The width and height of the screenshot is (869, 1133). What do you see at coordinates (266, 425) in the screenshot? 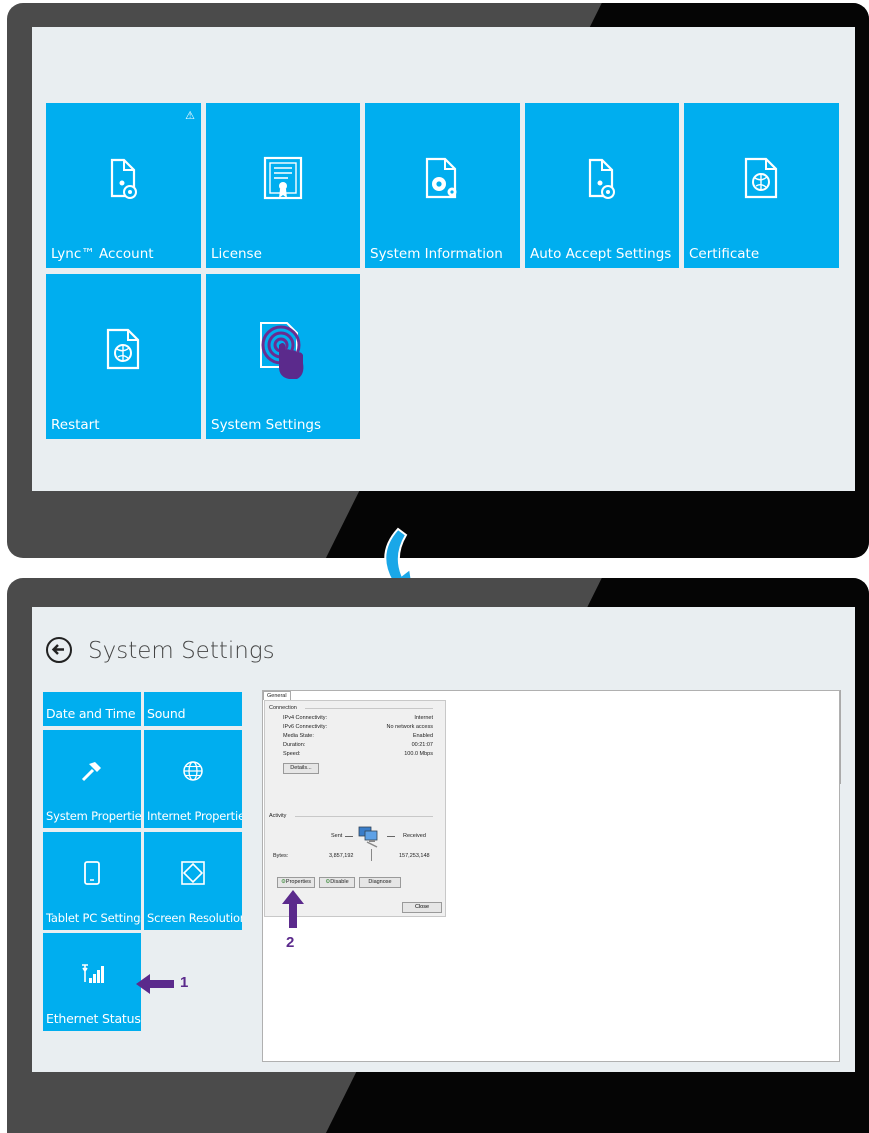
I see `tile-label: System Settings` at bounding box center [266, 425].